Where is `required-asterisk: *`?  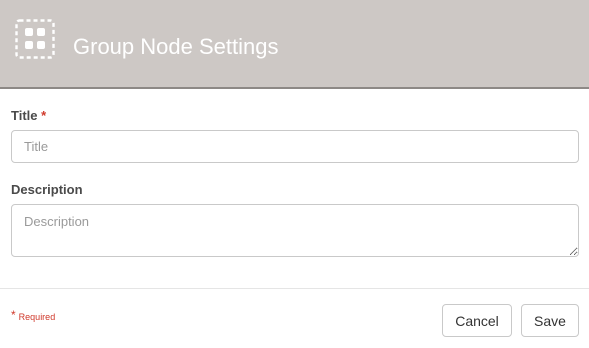
required-asterisk: * is located at coordinates (44, 115).